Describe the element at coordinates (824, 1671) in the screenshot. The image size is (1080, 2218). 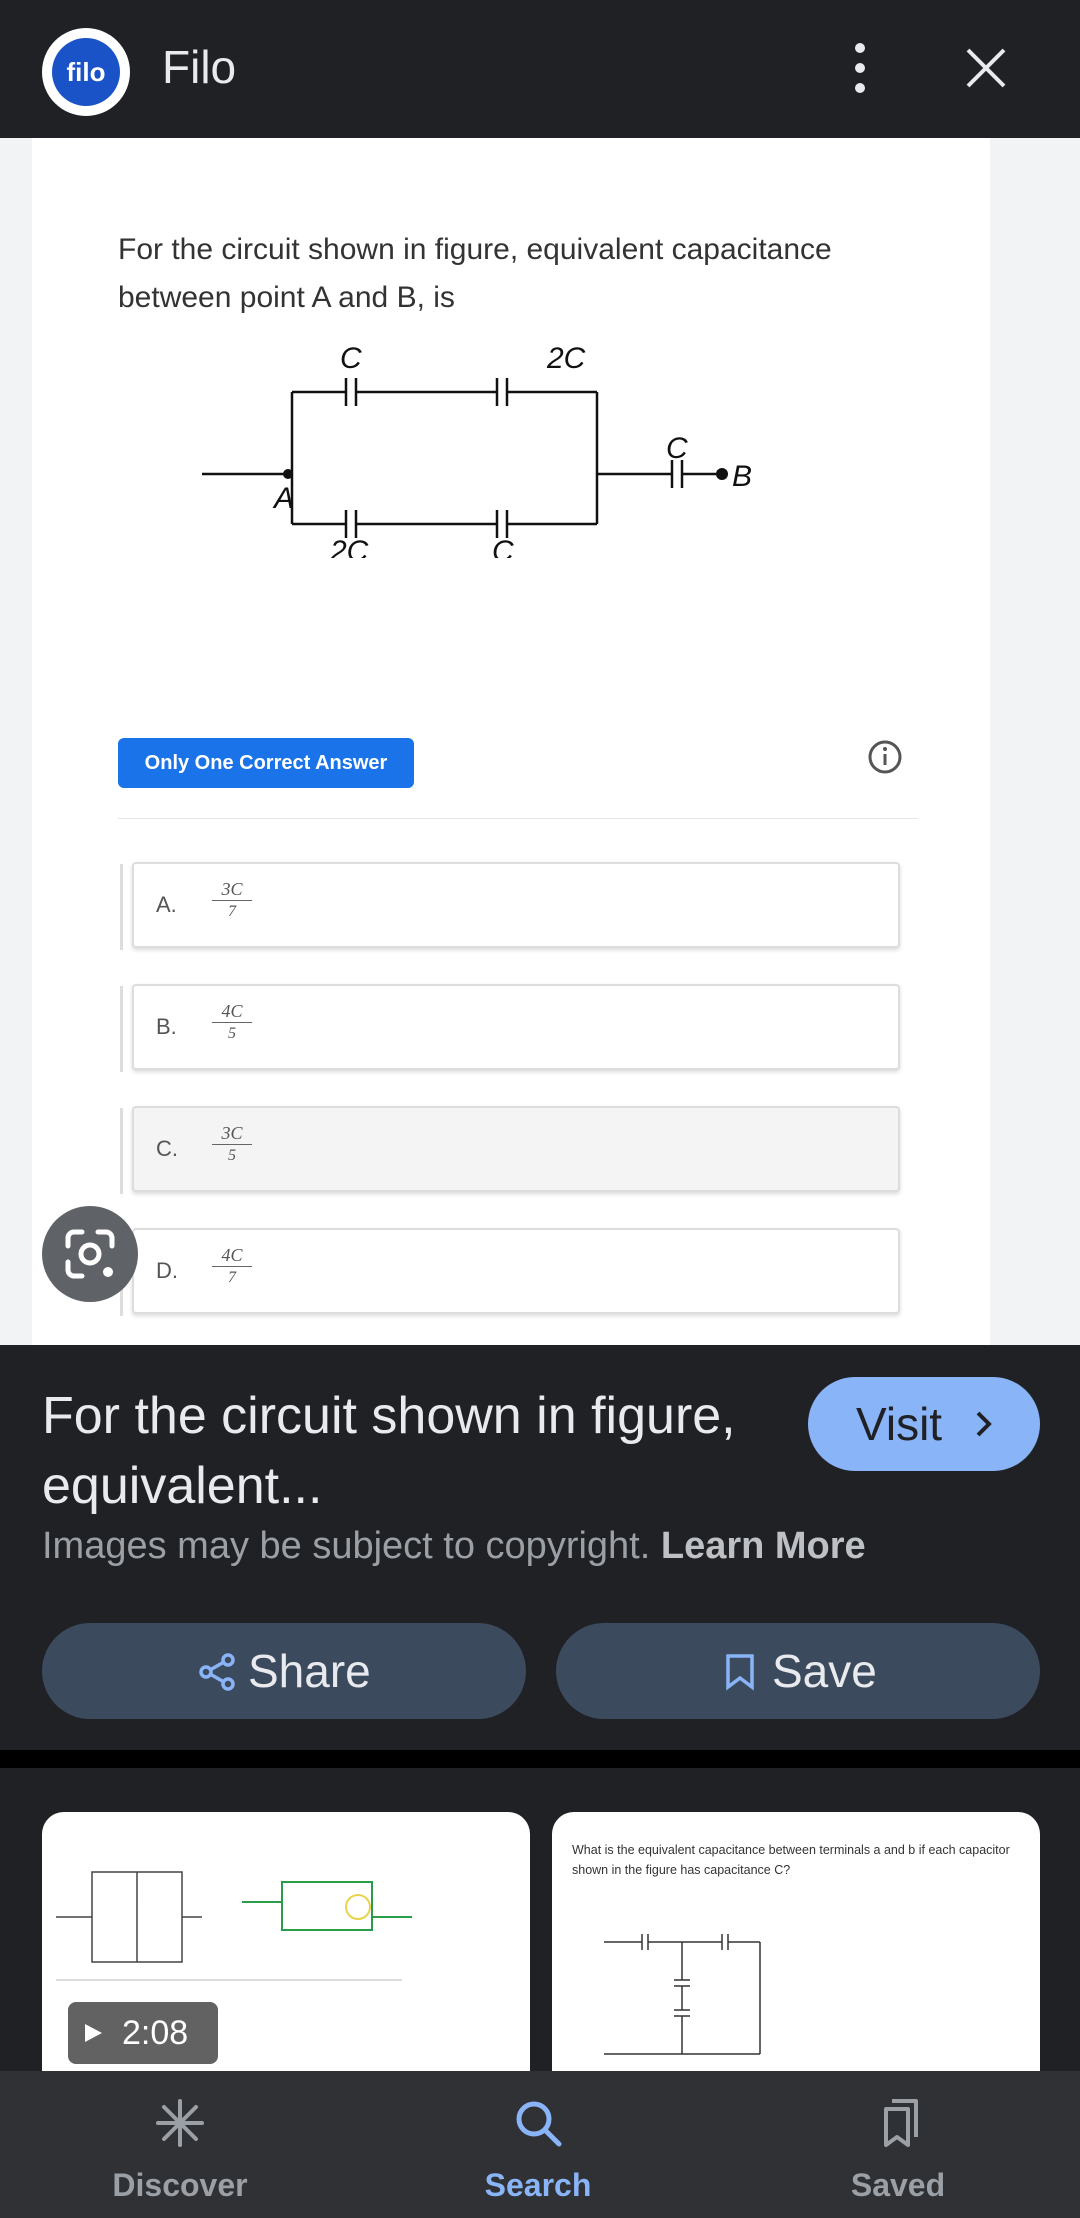
I see `save-label: Save` at that location.